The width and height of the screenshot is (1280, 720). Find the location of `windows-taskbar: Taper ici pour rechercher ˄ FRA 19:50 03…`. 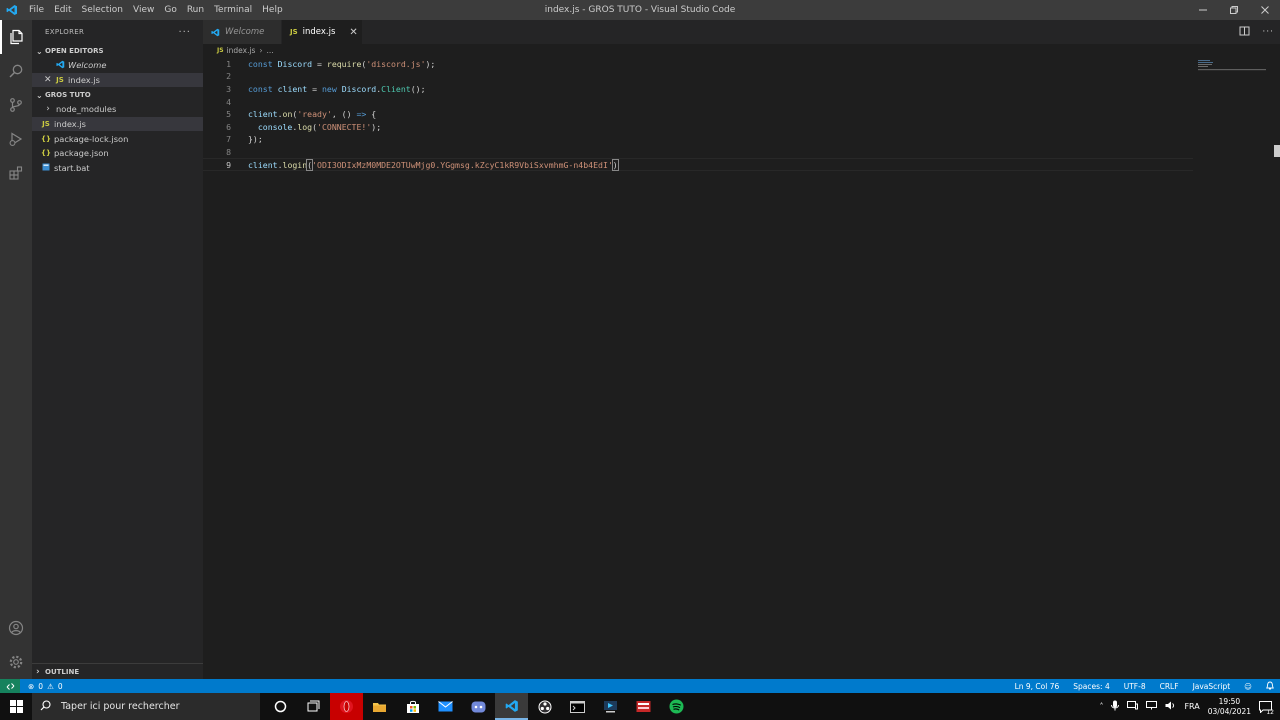

windows-taskbar: Taper ici pour rechercher ˄ FRA 19:50 03… is located at coordinates (640, 706).